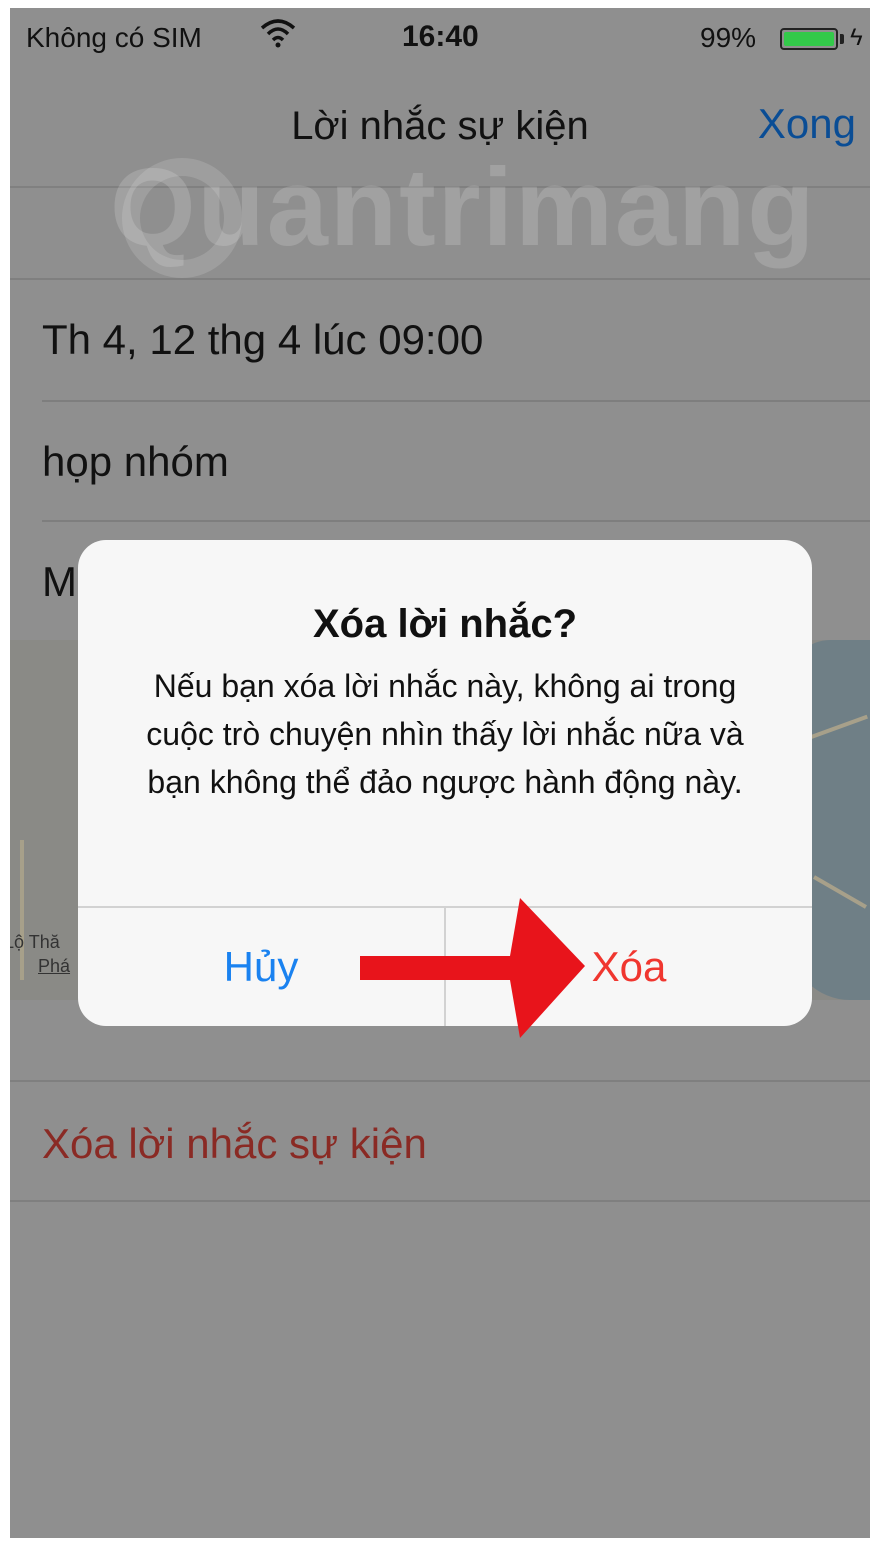 This screenshot has width=870, height=1546. What do you see at coordinates (842, 39) in the screenshot?
I see `battery-tip` at bounding box center [842, 39].